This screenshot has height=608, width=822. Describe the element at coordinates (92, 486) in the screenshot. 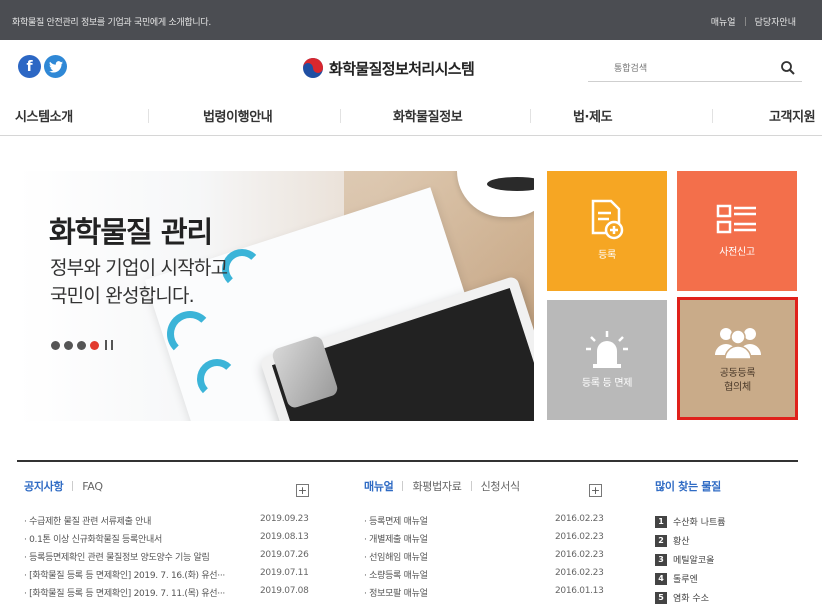

I see `tab-faq: FAQ` at that location.